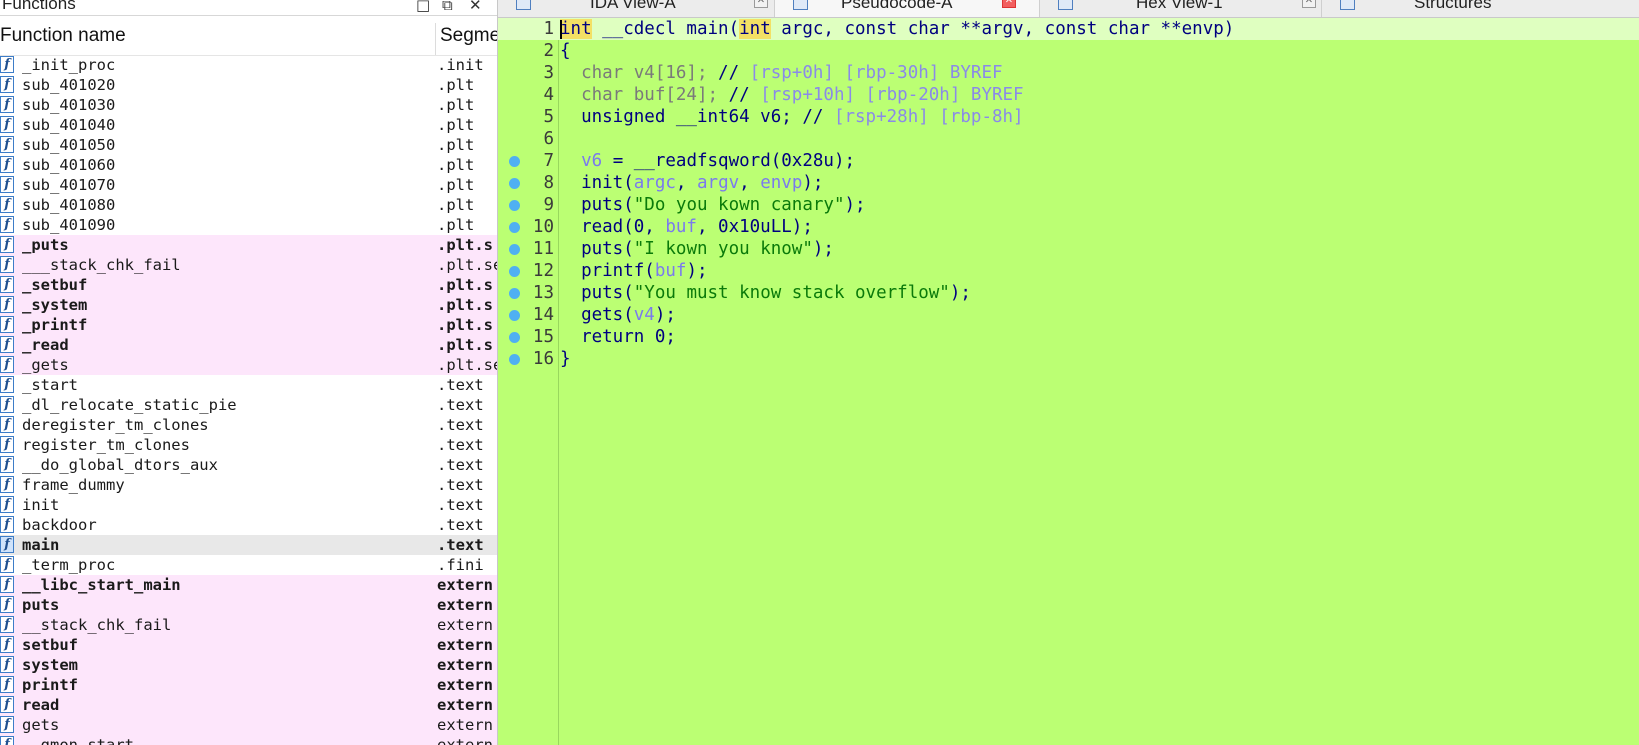 Image resolution: width=1639 pixels, height=745 pixels. Describe the element at coordinates (1068, 359) in the screenshot. I see `code-line: 16}` at that location.